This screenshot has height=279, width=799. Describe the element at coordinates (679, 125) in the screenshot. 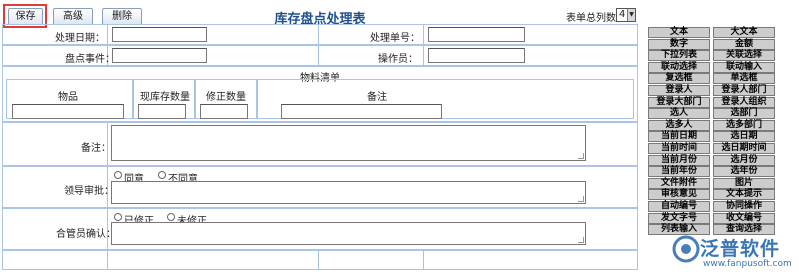

I see `palette-button: 选多人` at that location.